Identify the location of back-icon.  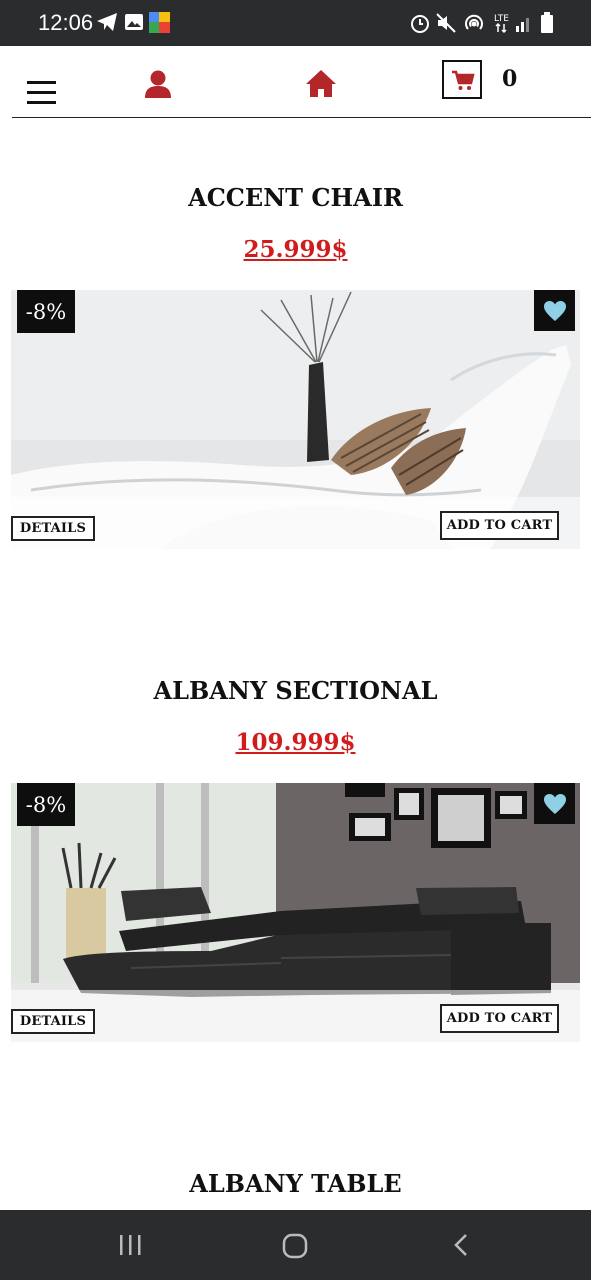
(461, 1245).